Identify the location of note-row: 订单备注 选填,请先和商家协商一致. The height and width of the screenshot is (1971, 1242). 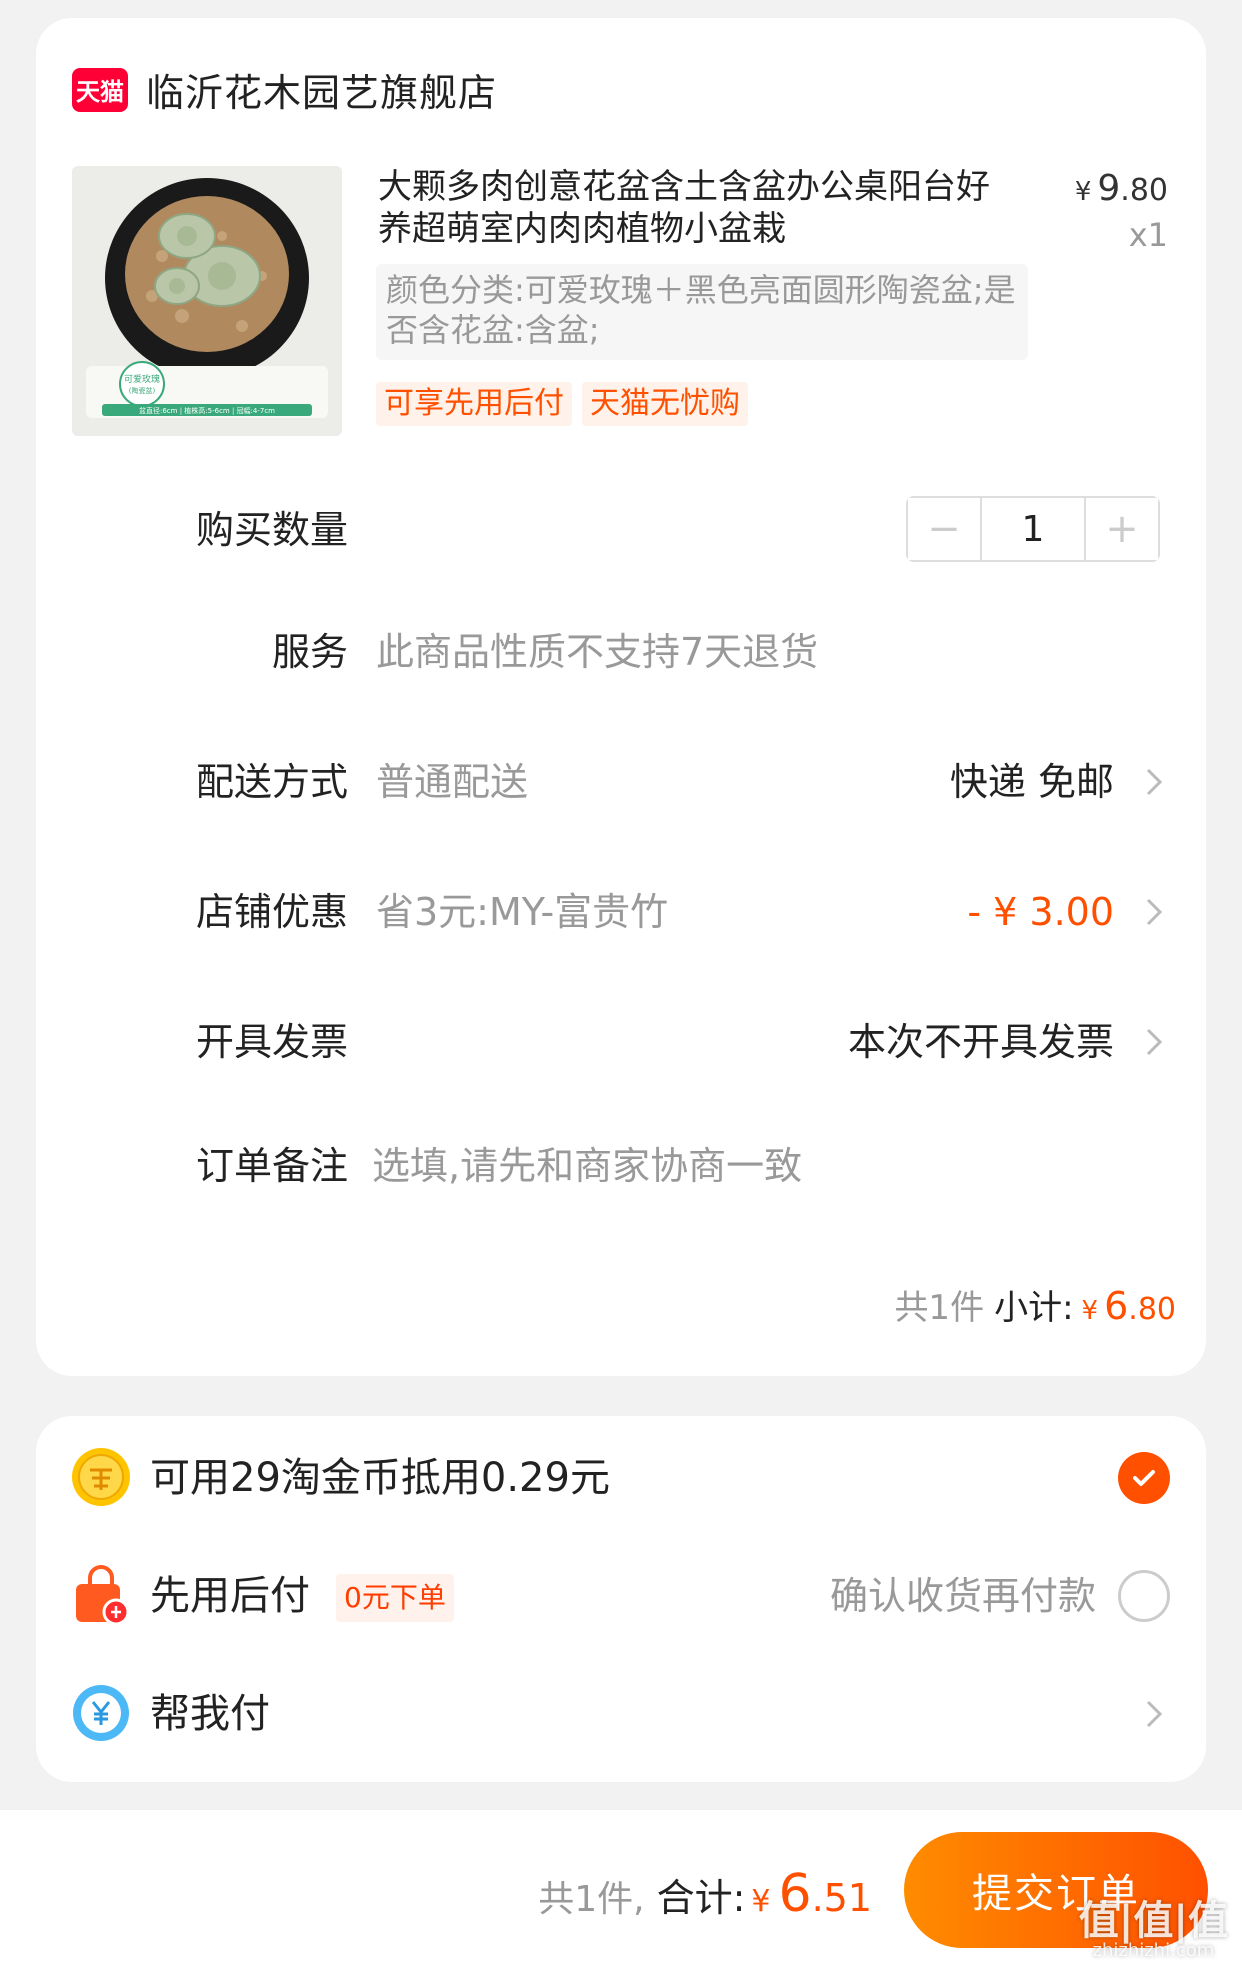
(621, 1166).